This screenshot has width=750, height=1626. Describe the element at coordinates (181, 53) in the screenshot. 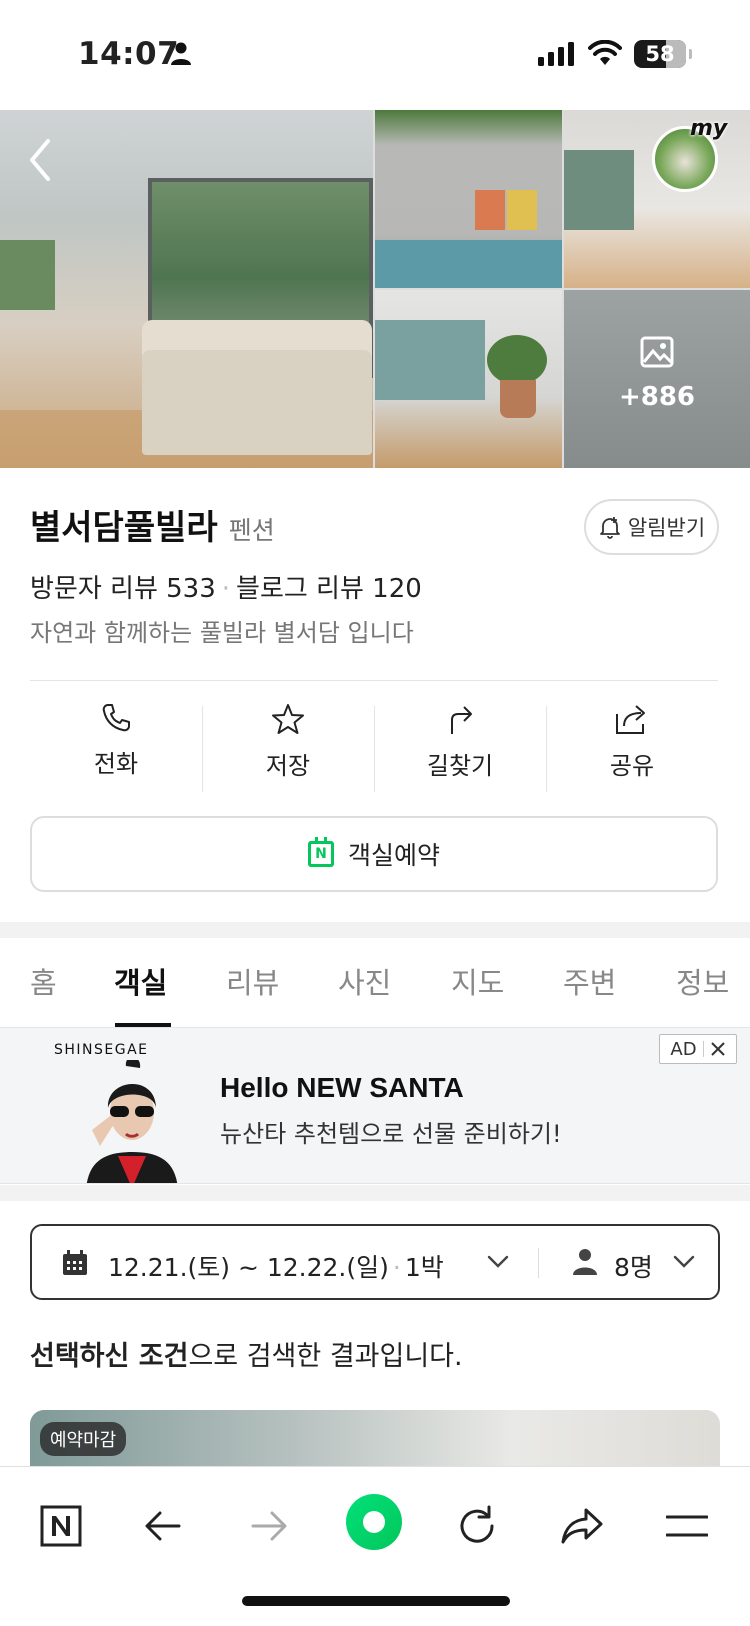

I see `person-icon` at that location.